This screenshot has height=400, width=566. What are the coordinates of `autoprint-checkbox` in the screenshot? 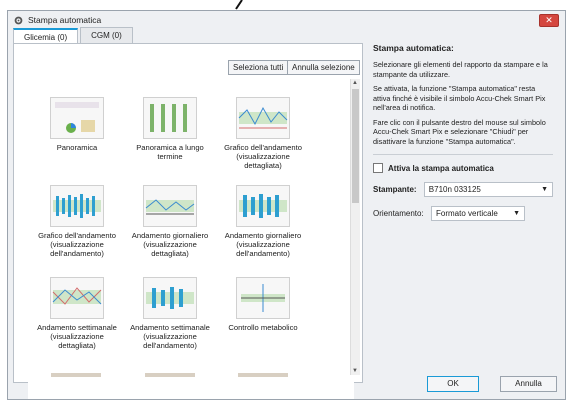 It's located at (378, 168).